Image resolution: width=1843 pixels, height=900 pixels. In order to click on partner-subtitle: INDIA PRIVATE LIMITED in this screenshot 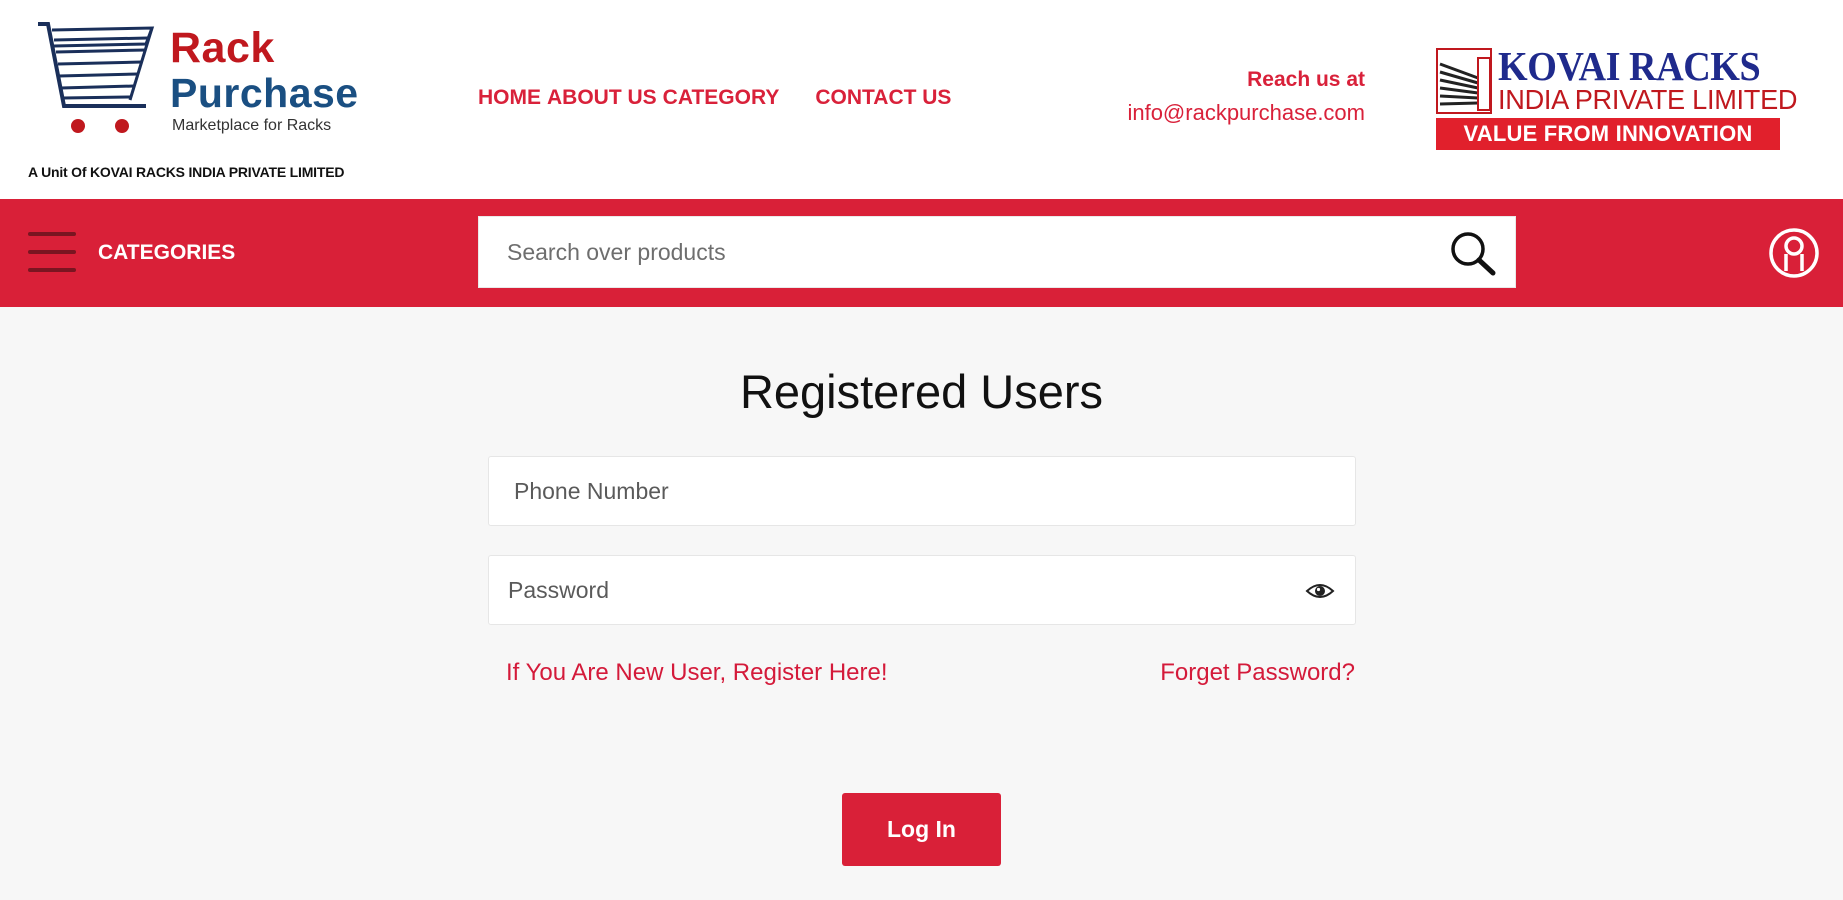, I will do `click(1648, 99)`.